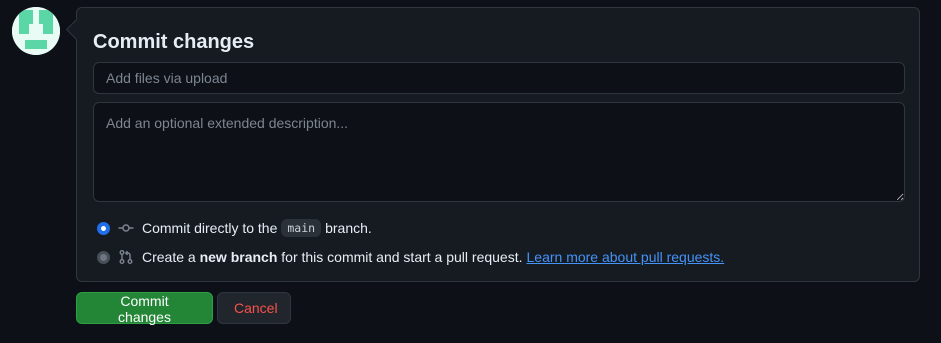 Image resolution: width=941 pixels, height=343 pixels. What do you see at coordinates (126, 257) in the screenshot?
I see `git-pull-request-icon` at bounding box center [126, 257].